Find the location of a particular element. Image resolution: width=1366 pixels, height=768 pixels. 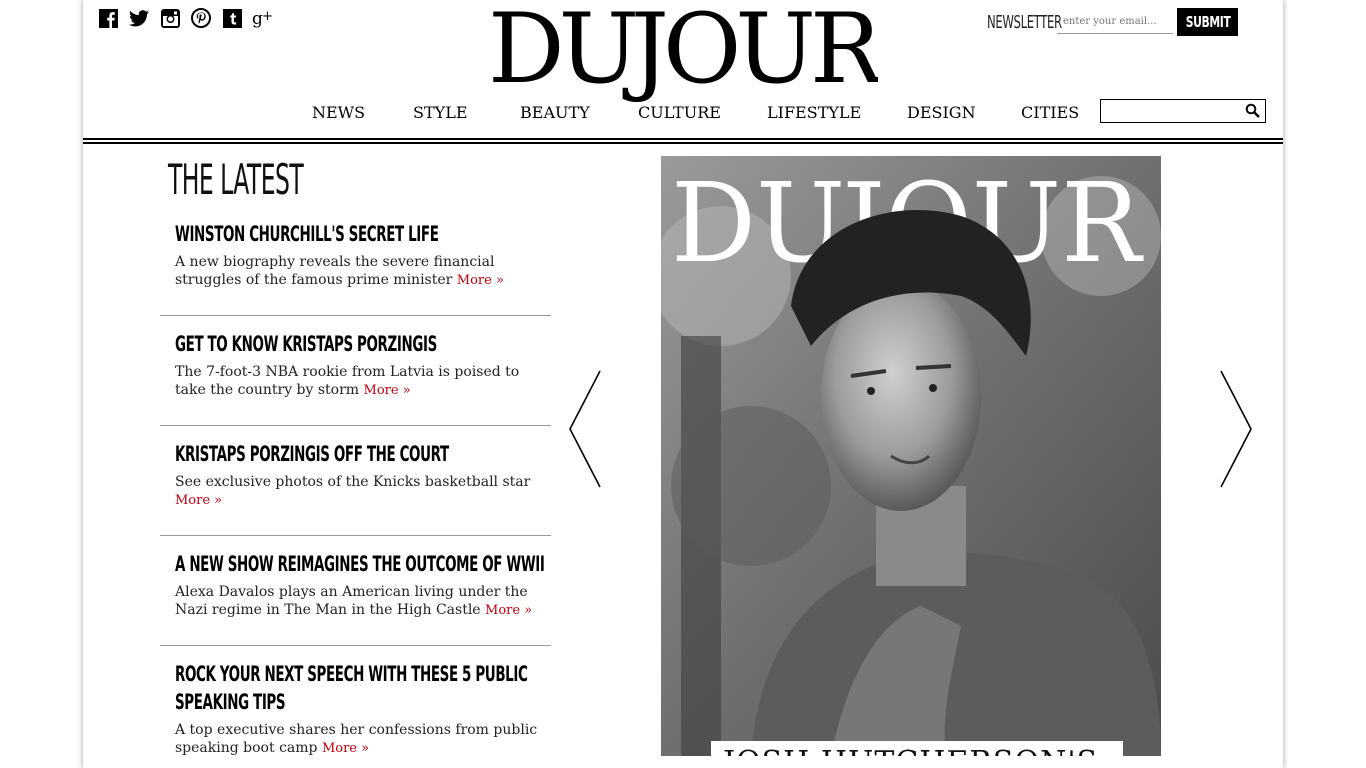

site-logo: DUJOUR is located at coordinates (683, 52).